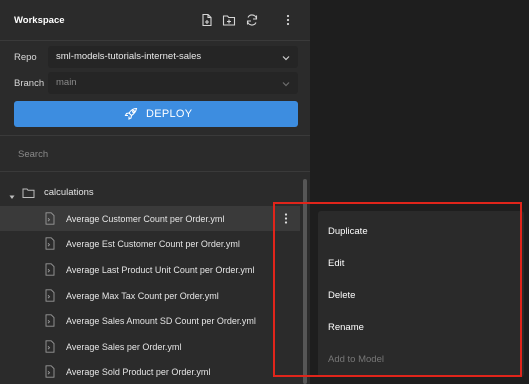 This screenshot has width=529, height=384. What do you see at coordinates (29, 83) in the screenshot?
I see `branch-label: Branch` at bounding box center [29, 83].